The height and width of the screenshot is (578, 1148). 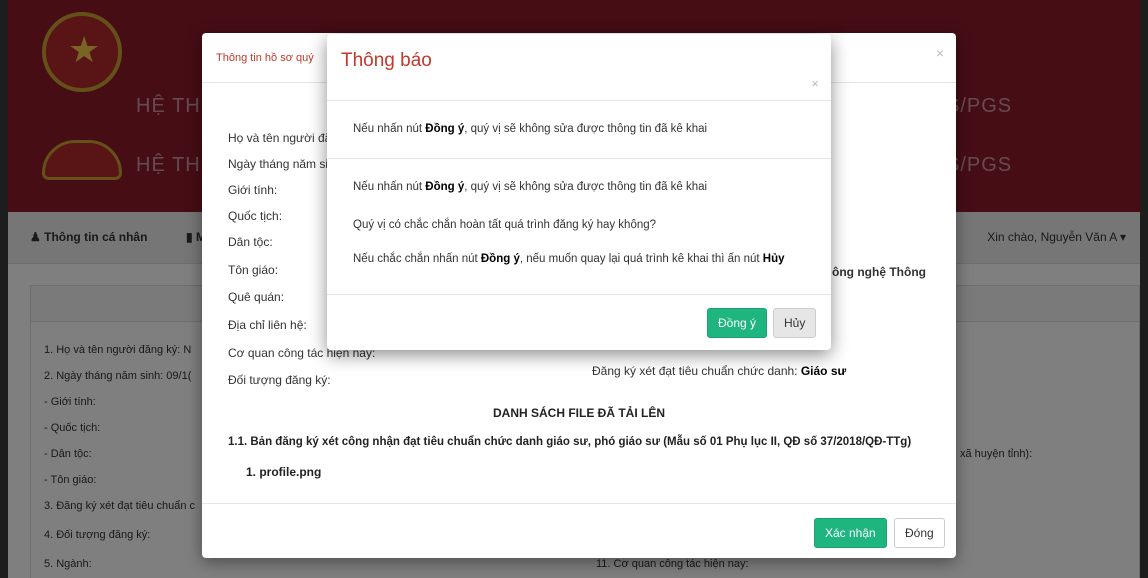 What do you see at coordinates (879, 272) in the screenshot?
I see `field-value-major: ông nghệ Thông` at bounding box center [879, 272].